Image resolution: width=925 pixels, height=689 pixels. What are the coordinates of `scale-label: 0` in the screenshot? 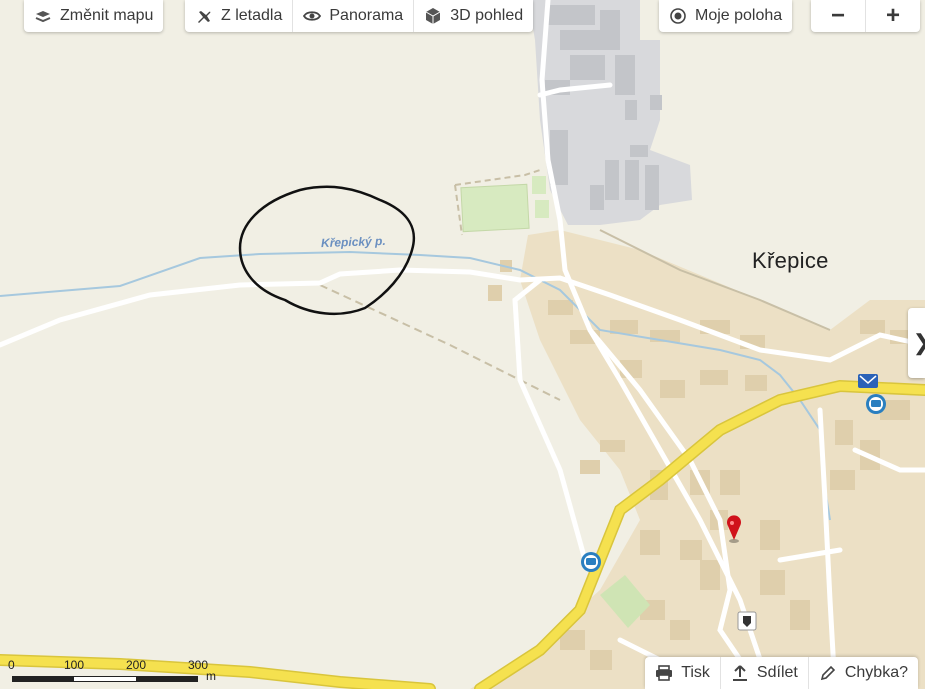 It's located at (11, 665).